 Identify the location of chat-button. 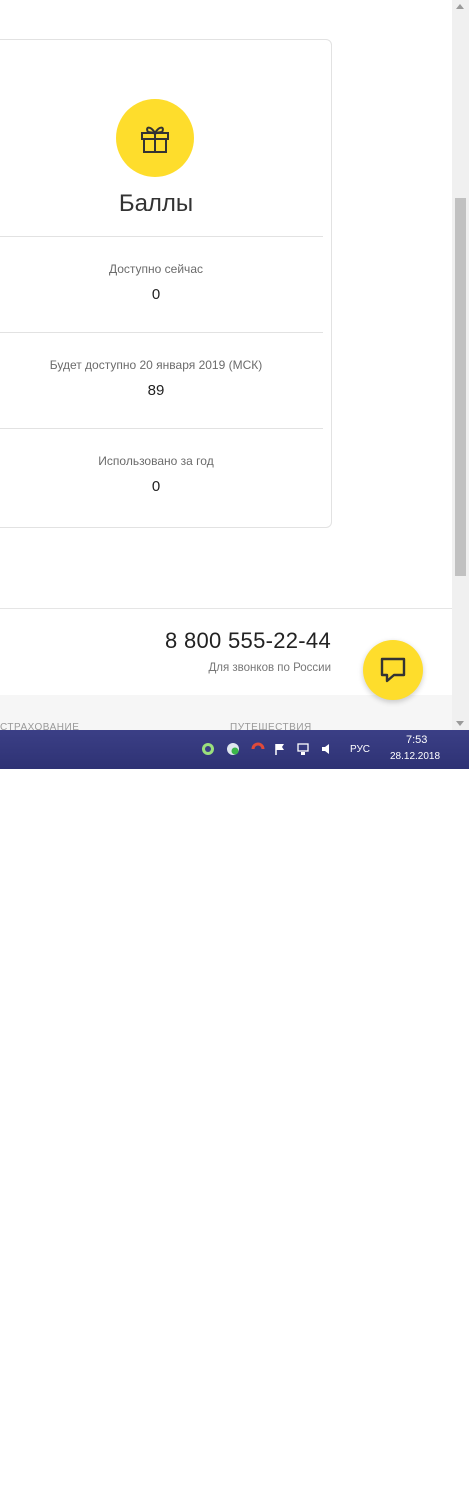
(393, 670).